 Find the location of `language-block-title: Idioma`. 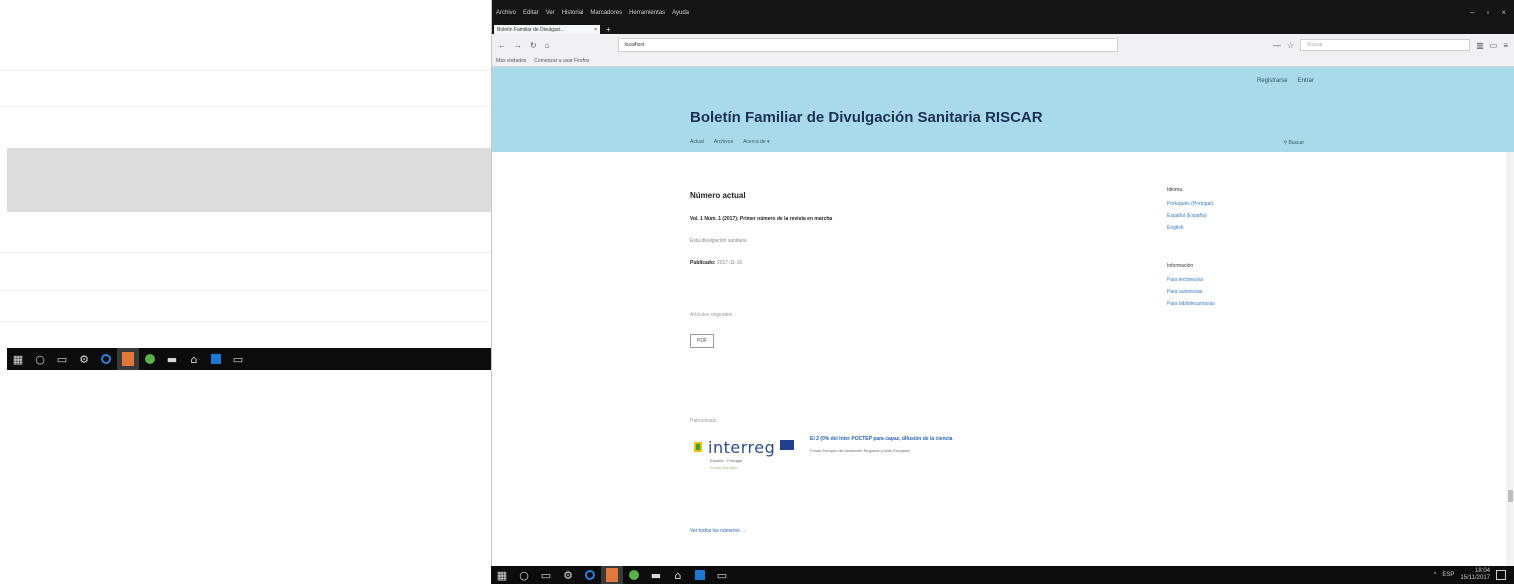

language-block-title: Idioma is located at coordinates (1175, 190).